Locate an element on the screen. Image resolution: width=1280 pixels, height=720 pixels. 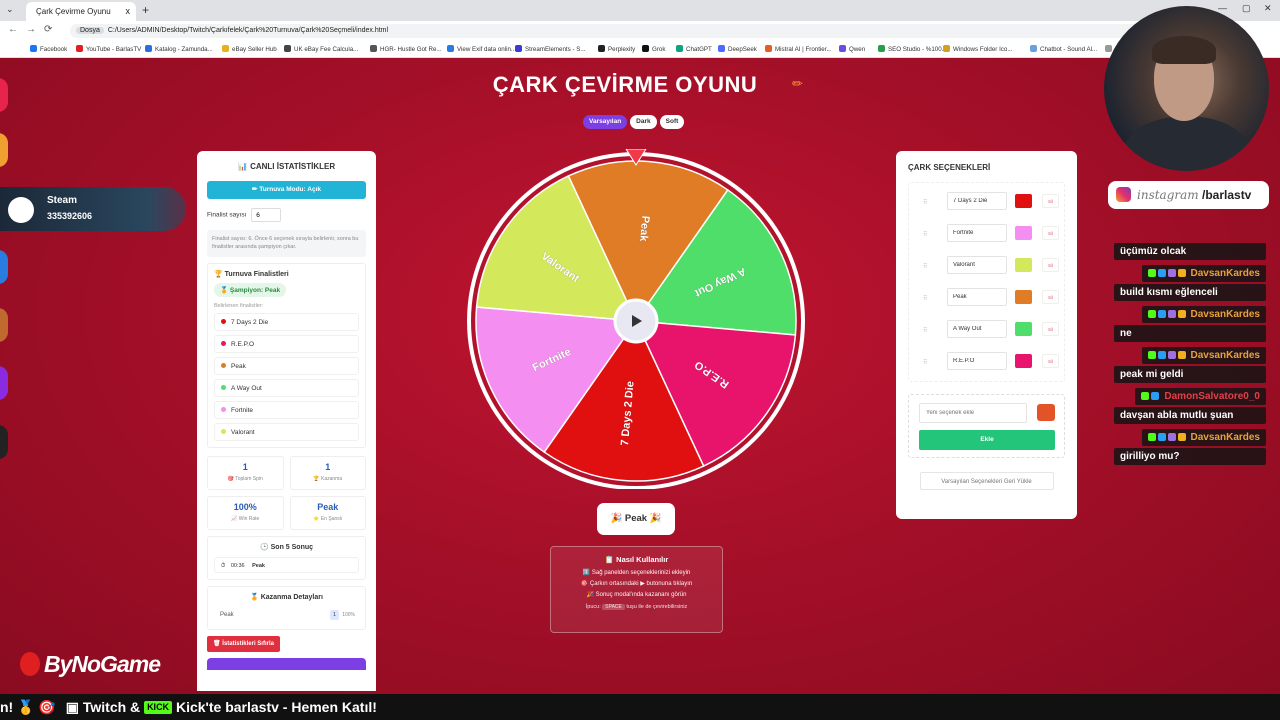
stat-value: Peak is located at coordinates (328, 506).